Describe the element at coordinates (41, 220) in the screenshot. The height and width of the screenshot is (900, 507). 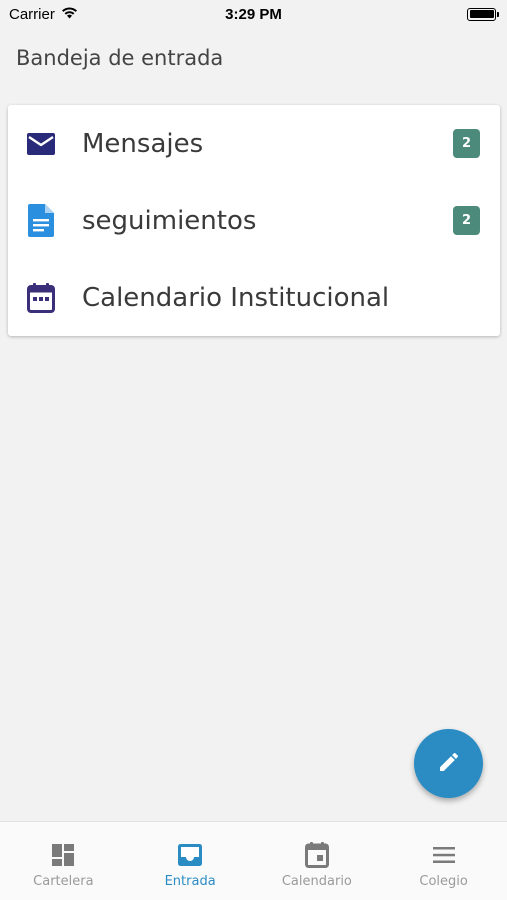
I see `document-icon` at that location.